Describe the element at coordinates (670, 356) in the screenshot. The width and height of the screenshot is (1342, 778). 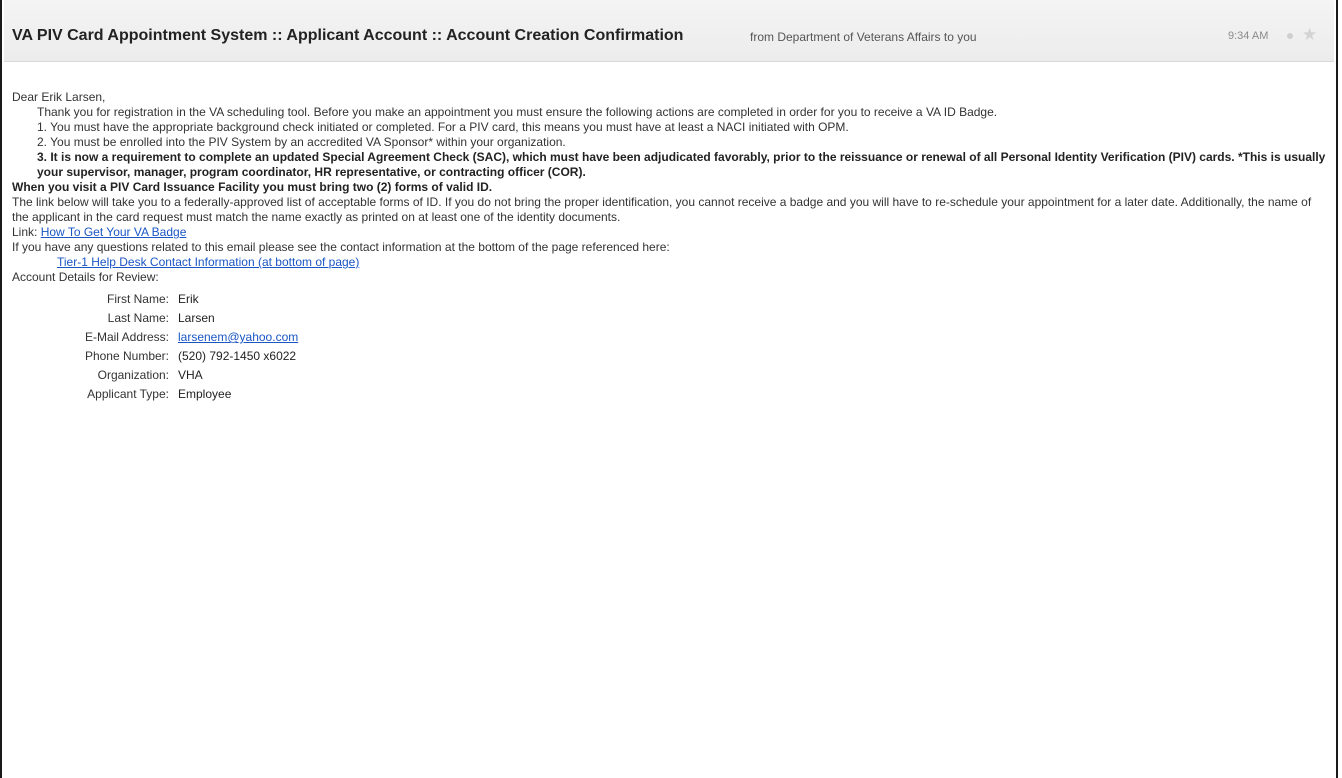
I see `detail-row-phone: Phone Number: (520) 792-1450 x6022` at that location.